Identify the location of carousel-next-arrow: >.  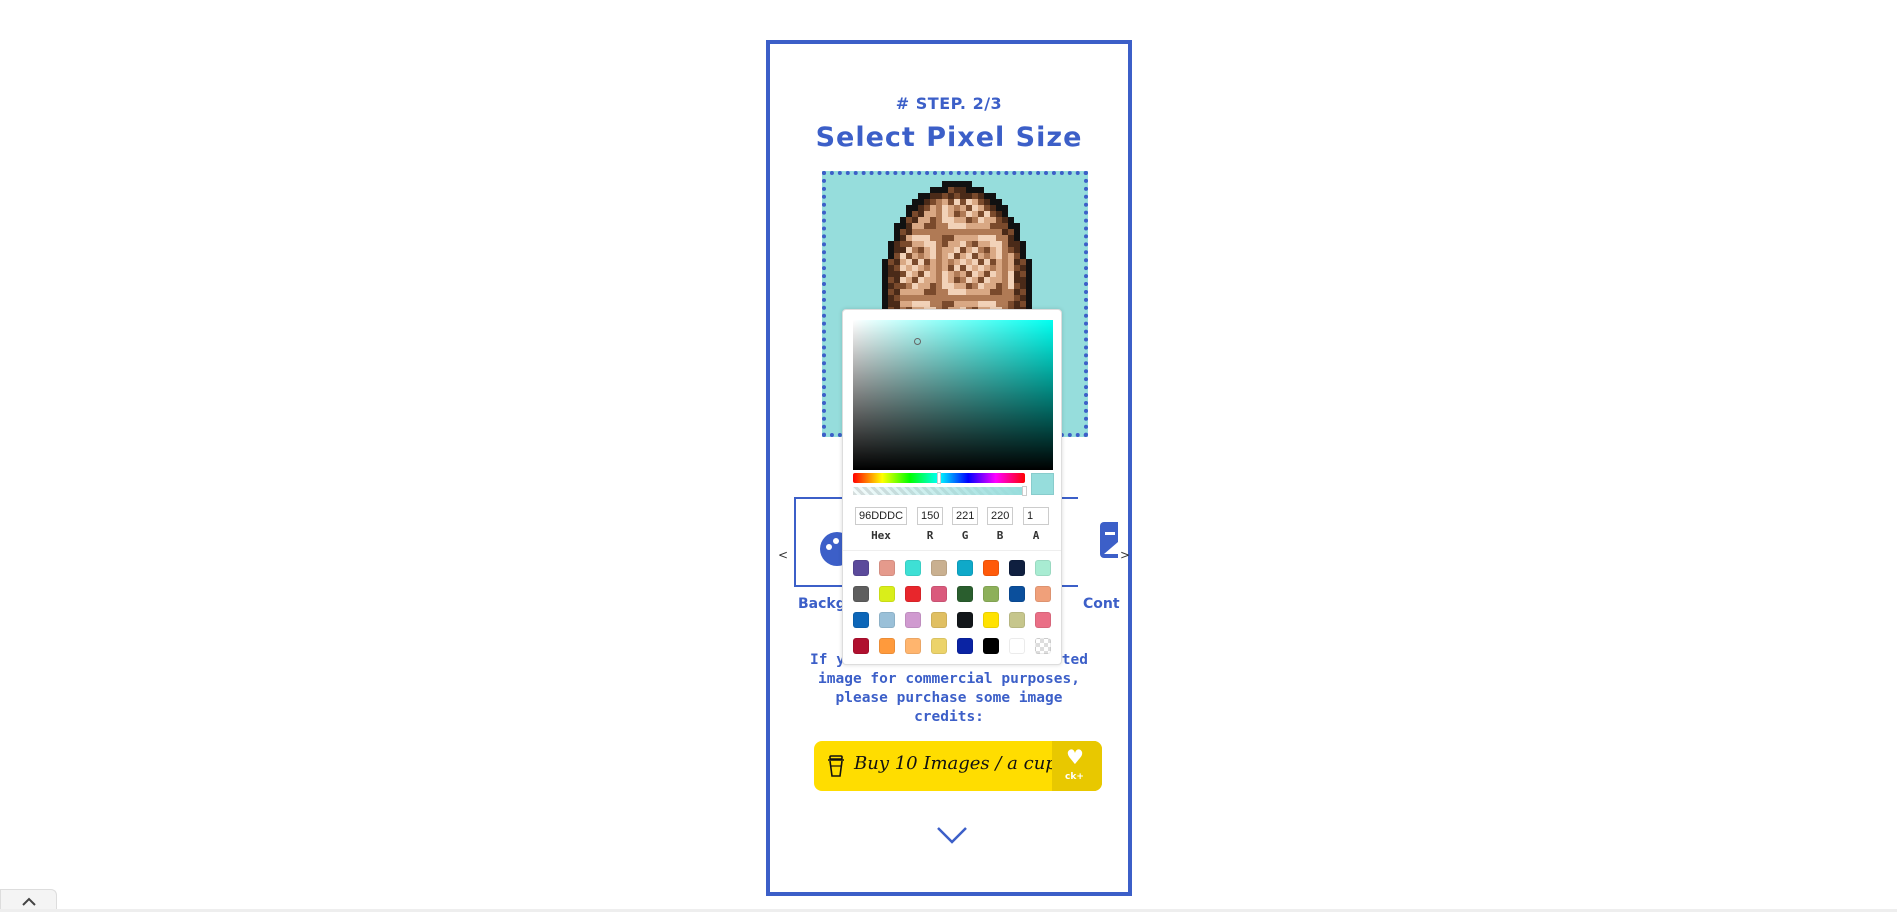
(1125, 555).